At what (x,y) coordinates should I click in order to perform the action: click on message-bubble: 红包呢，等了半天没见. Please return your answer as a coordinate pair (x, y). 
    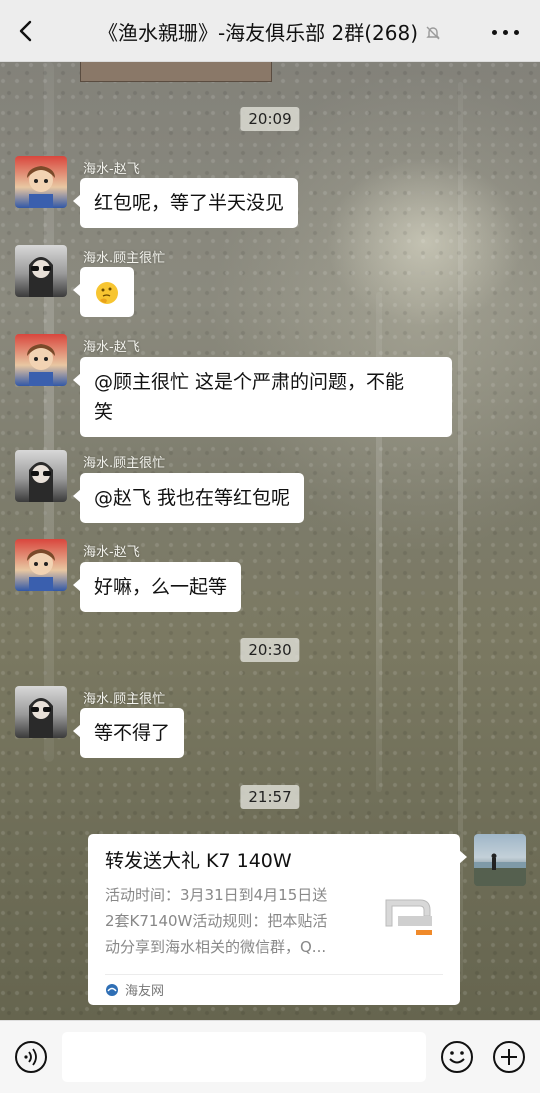
    Looking at the image, I should click on (185, 203).